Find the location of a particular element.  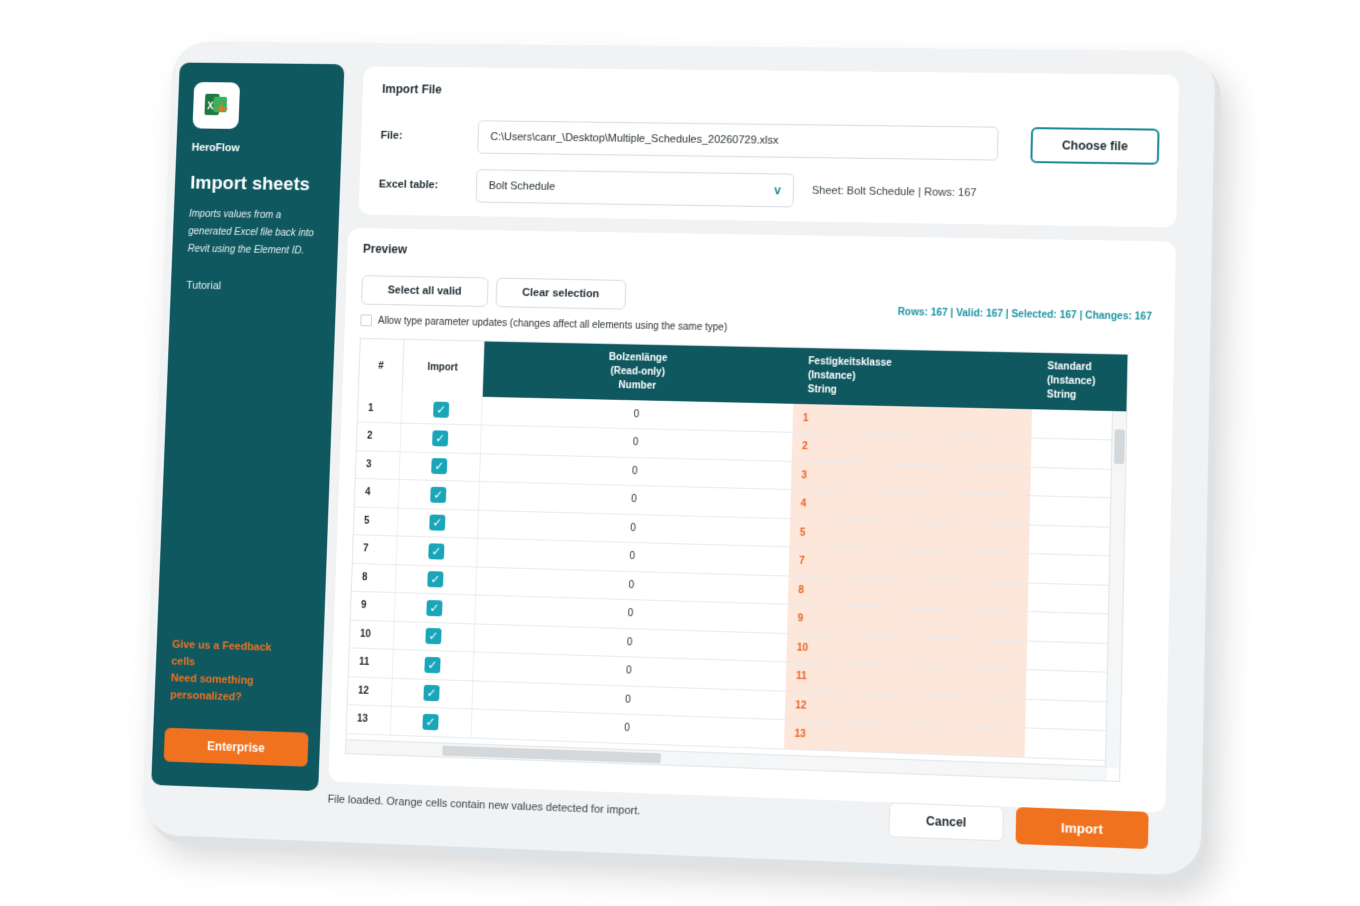

row-index: 10 is located at coordinates (372, 635).